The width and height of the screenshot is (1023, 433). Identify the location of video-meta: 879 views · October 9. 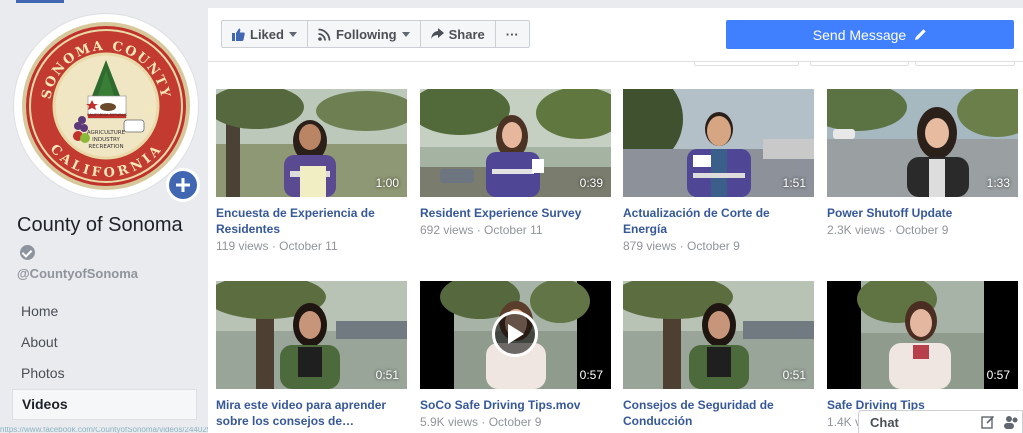
(681, 246).